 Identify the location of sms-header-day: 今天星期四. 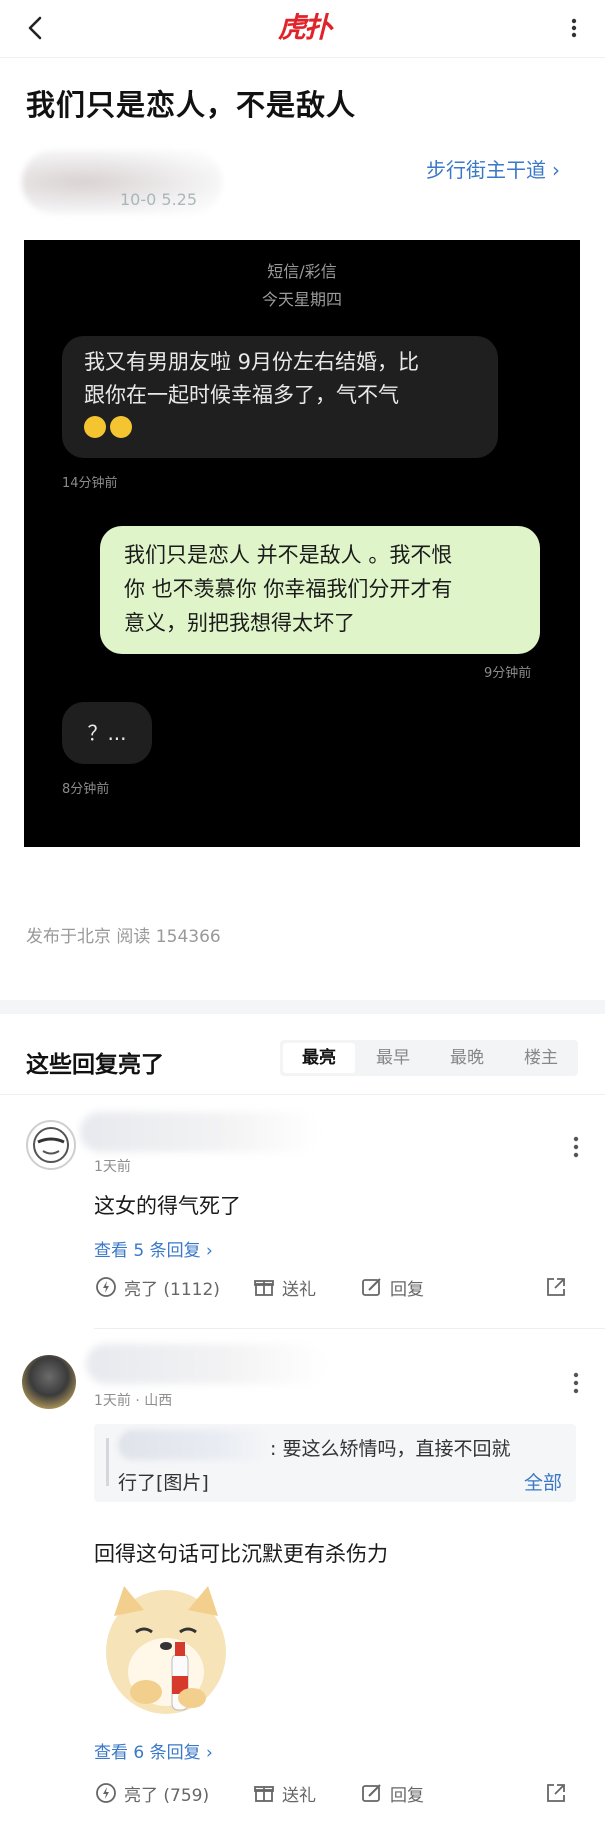
(301, 299).